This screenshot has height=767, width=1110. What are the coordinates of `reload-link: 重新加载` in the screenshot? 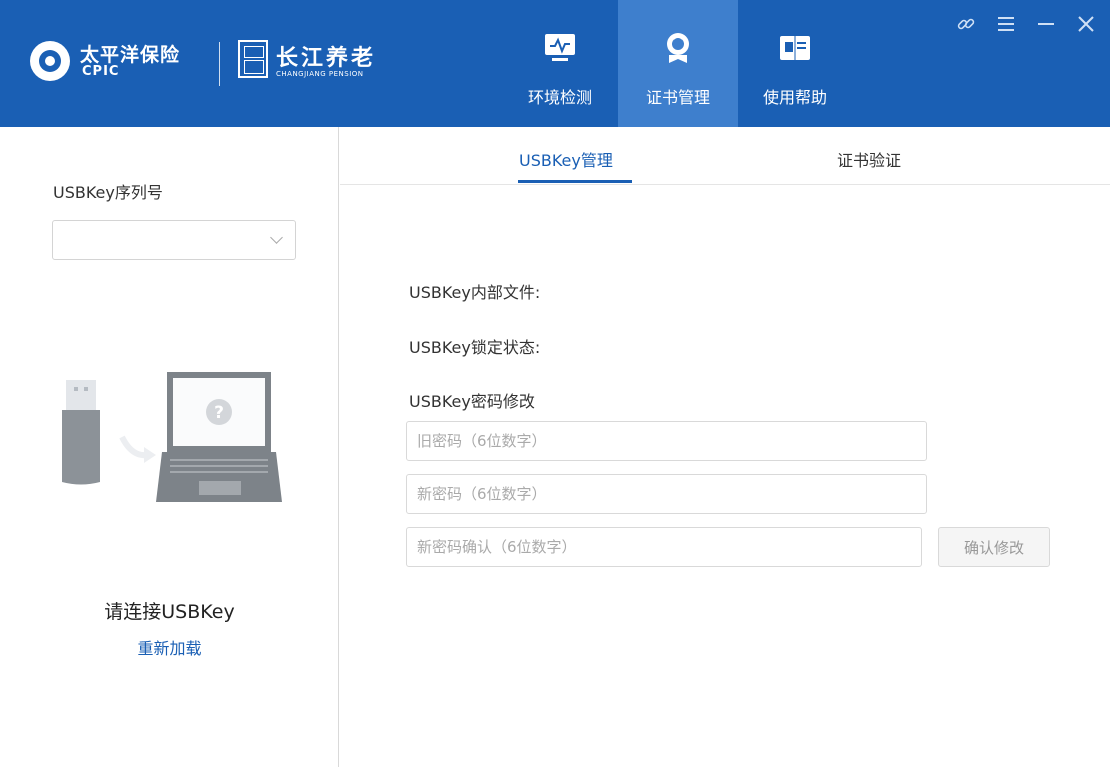 It's located at (169, 647).